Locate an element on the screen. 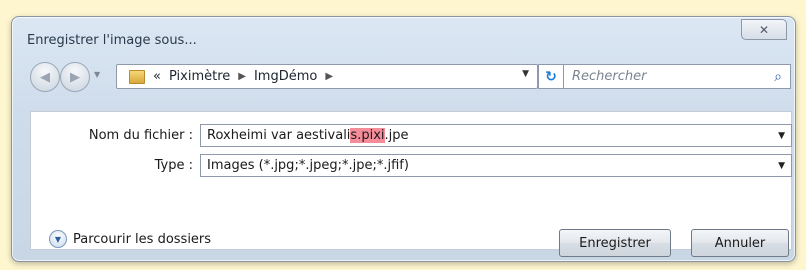 The image size is (806, 270). breadcrumb-item-piximetre: Piximètre is located at coordinates (199, 76).